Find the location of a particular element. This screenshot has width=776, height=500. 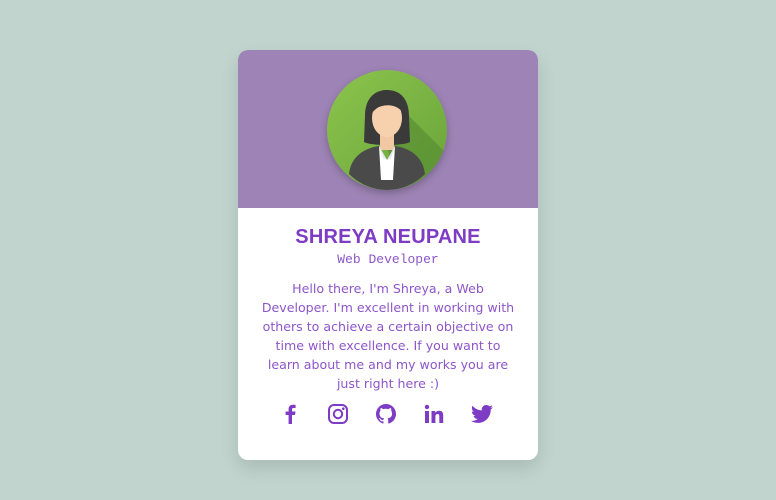

linkedin-link is located at coordinates (434, 414).